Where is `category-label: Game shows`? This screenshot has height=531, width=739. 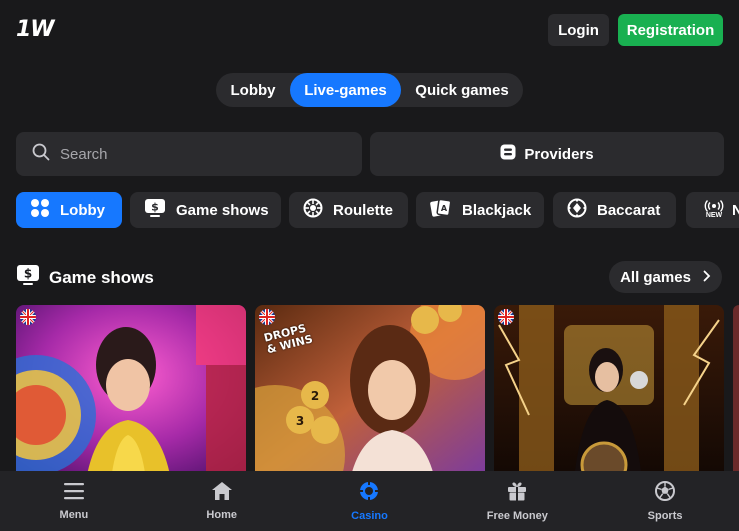
category-label: Game shows is located at coordinates (222, 210).